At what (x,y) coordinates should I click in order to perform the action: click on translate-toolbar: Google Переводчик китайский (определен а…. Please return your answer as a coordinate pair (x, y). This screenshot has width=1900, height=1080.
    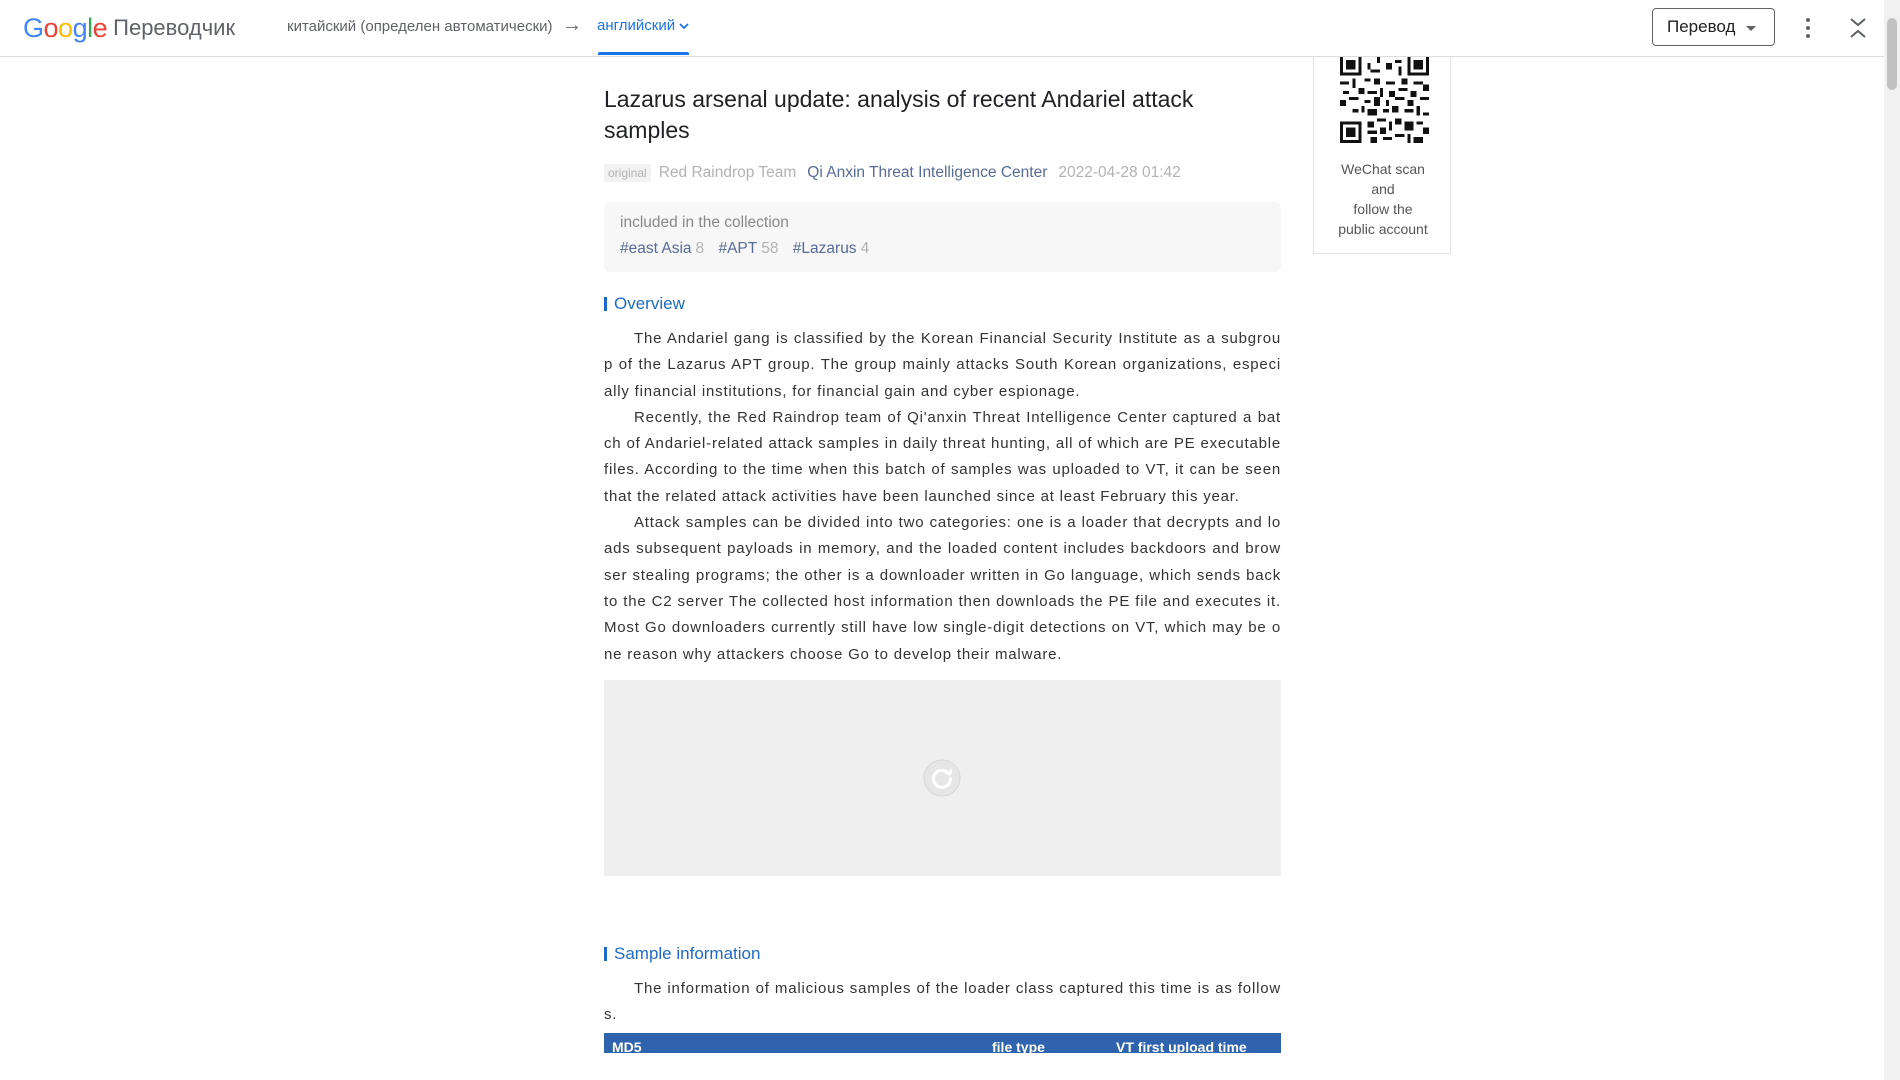
    Looking at the image, I should click on (942, 28).